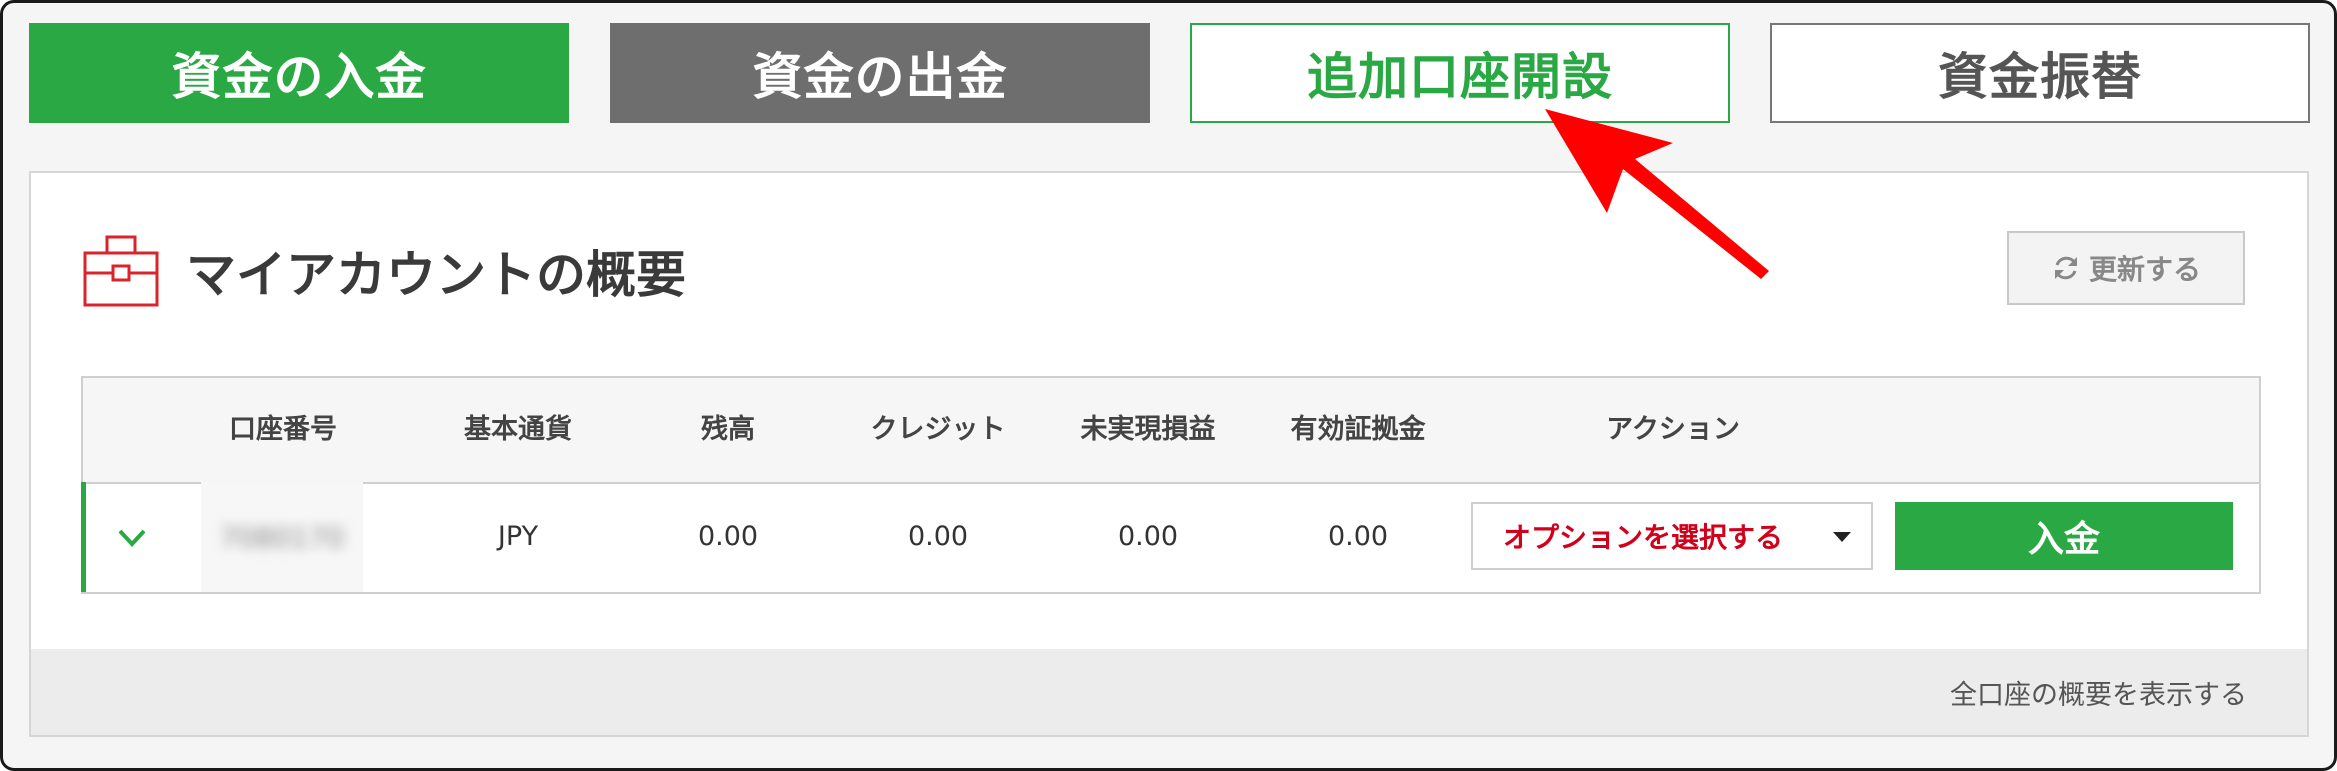 The image size is (2337, 771). What do you see at coordinates (132, 537) in the screenshot?
I see `chevron-down-icon` at bounding box center [132, 537].